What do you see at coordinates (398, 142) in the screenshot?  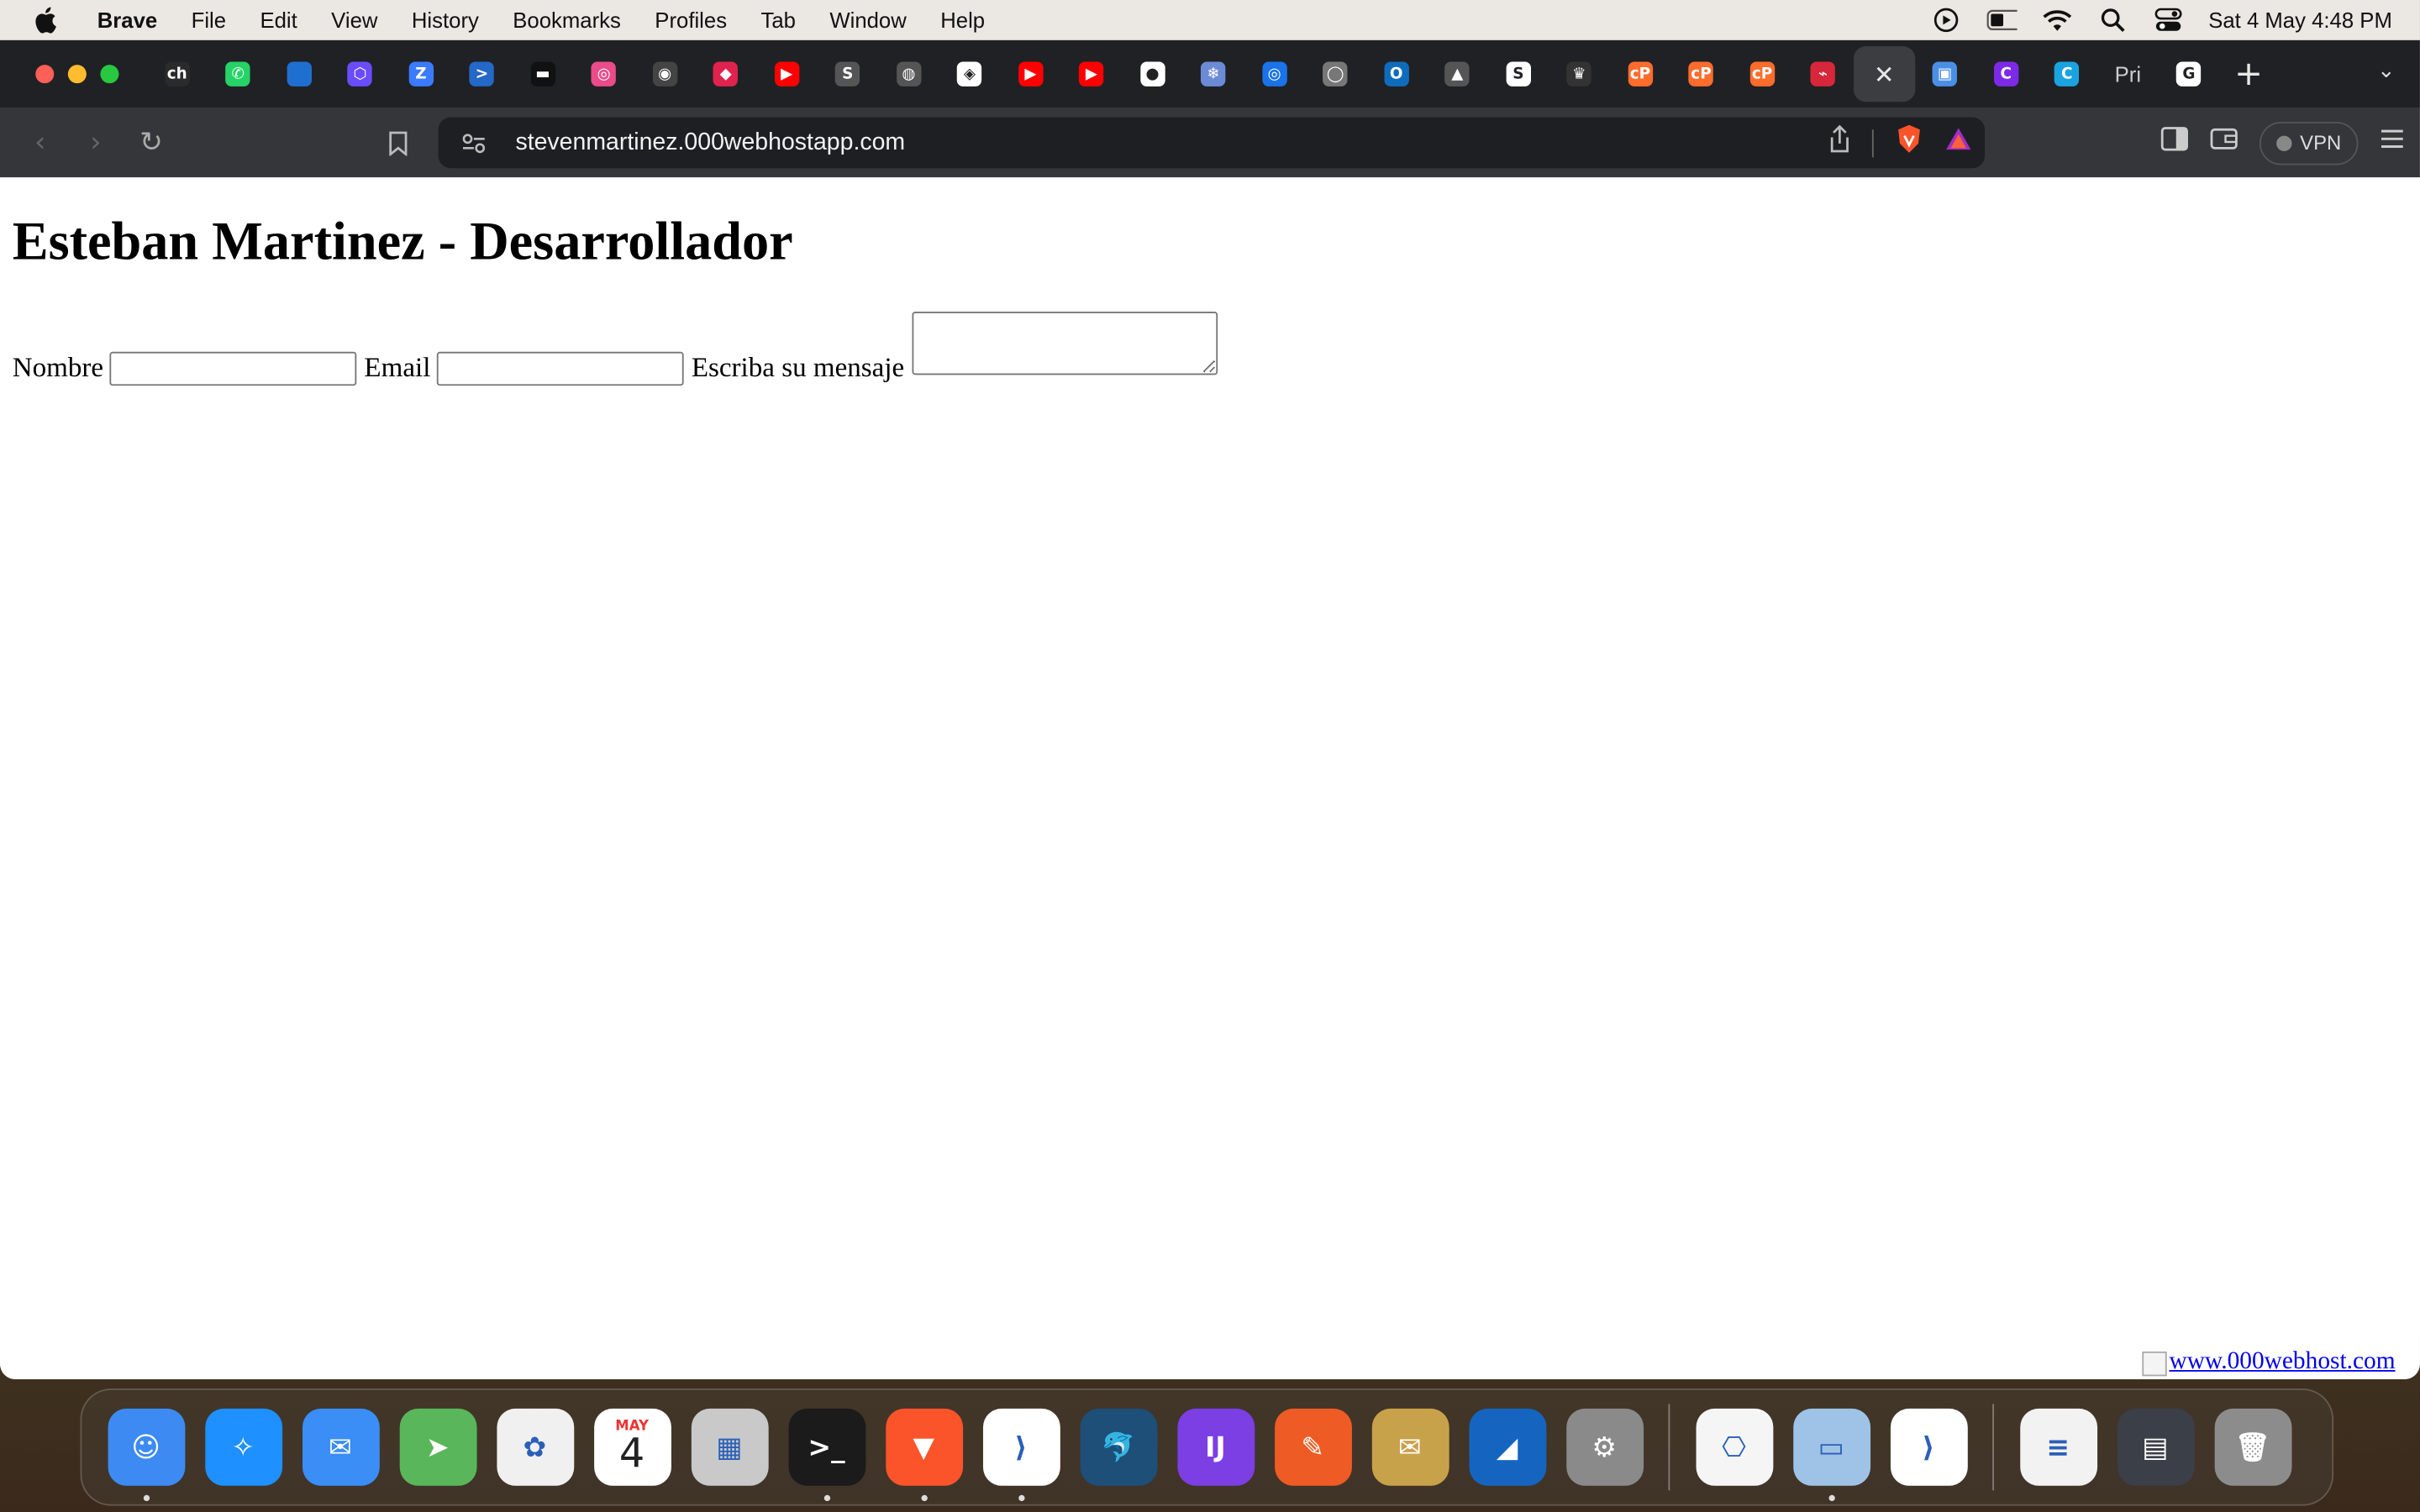 I see `bookmark-icon` at bounding box center [398, 142].